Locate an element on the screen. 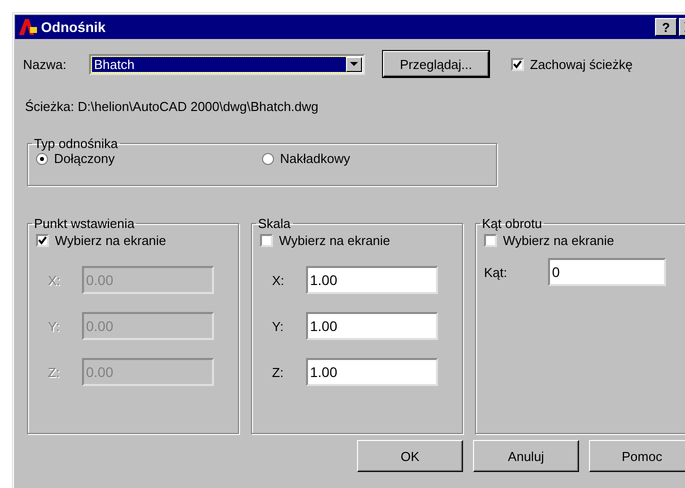  app-icon is located at coordinates (28, 27).